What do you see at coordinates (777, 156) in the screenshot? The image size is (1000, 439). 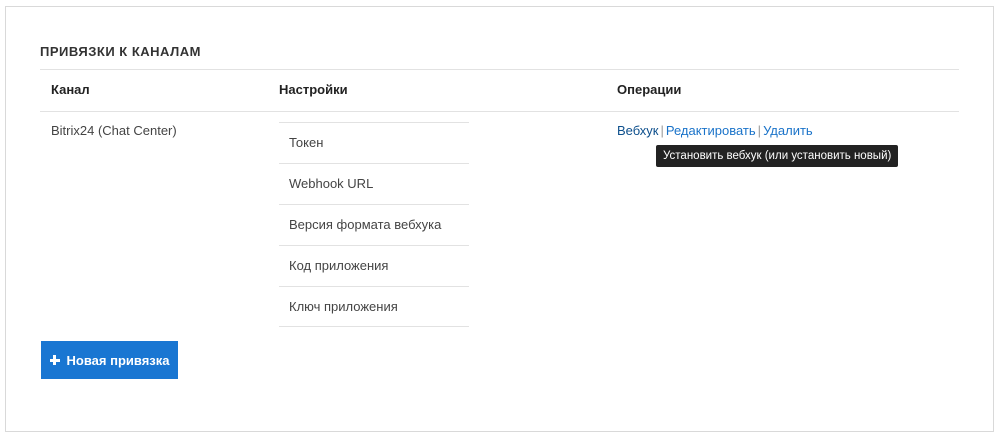 I see `webhook-tooltip: Установить вебхук (или установить новый)` at bounding box center [777, 156].